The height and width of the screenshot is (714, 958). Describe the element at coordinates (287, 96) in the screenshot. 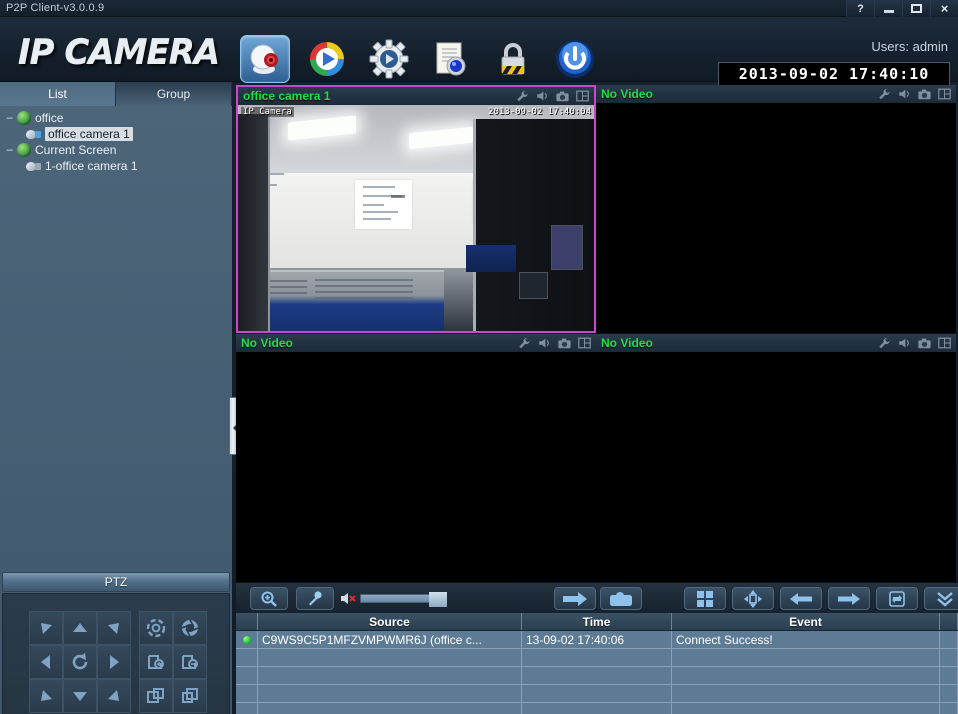

I see `video-cell-1-title: office camera 1` at that location.